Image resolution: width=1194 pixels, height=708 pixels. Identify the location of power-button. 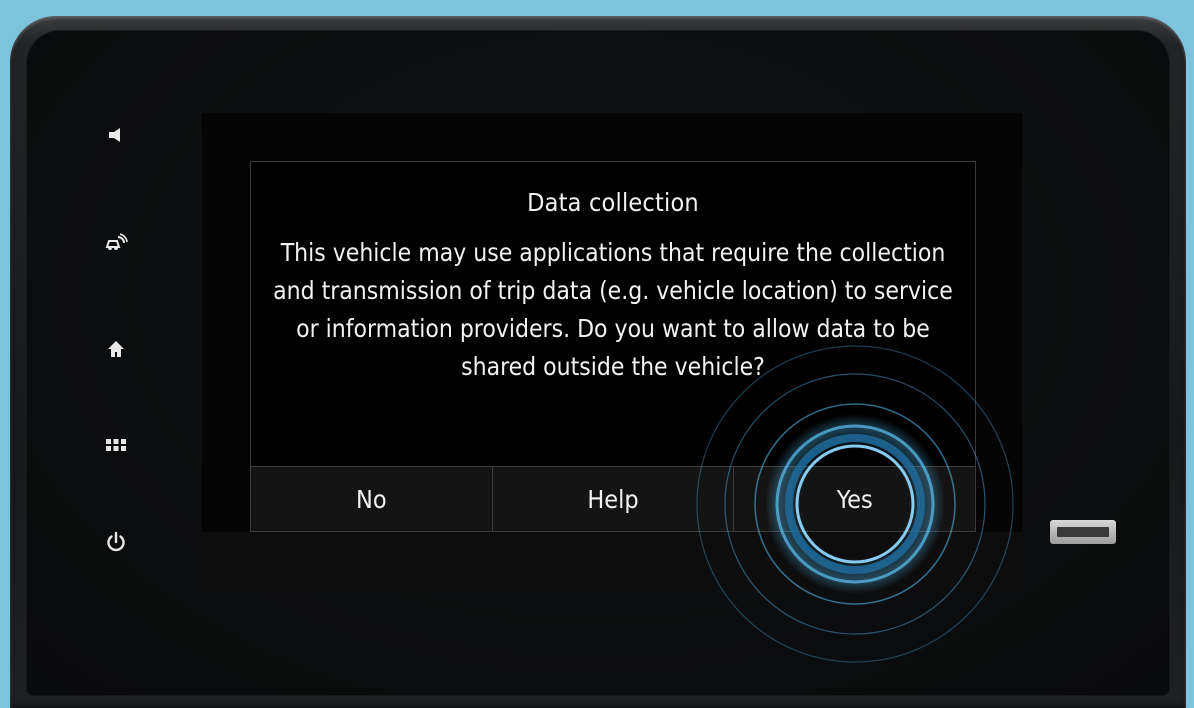
(116, 542).